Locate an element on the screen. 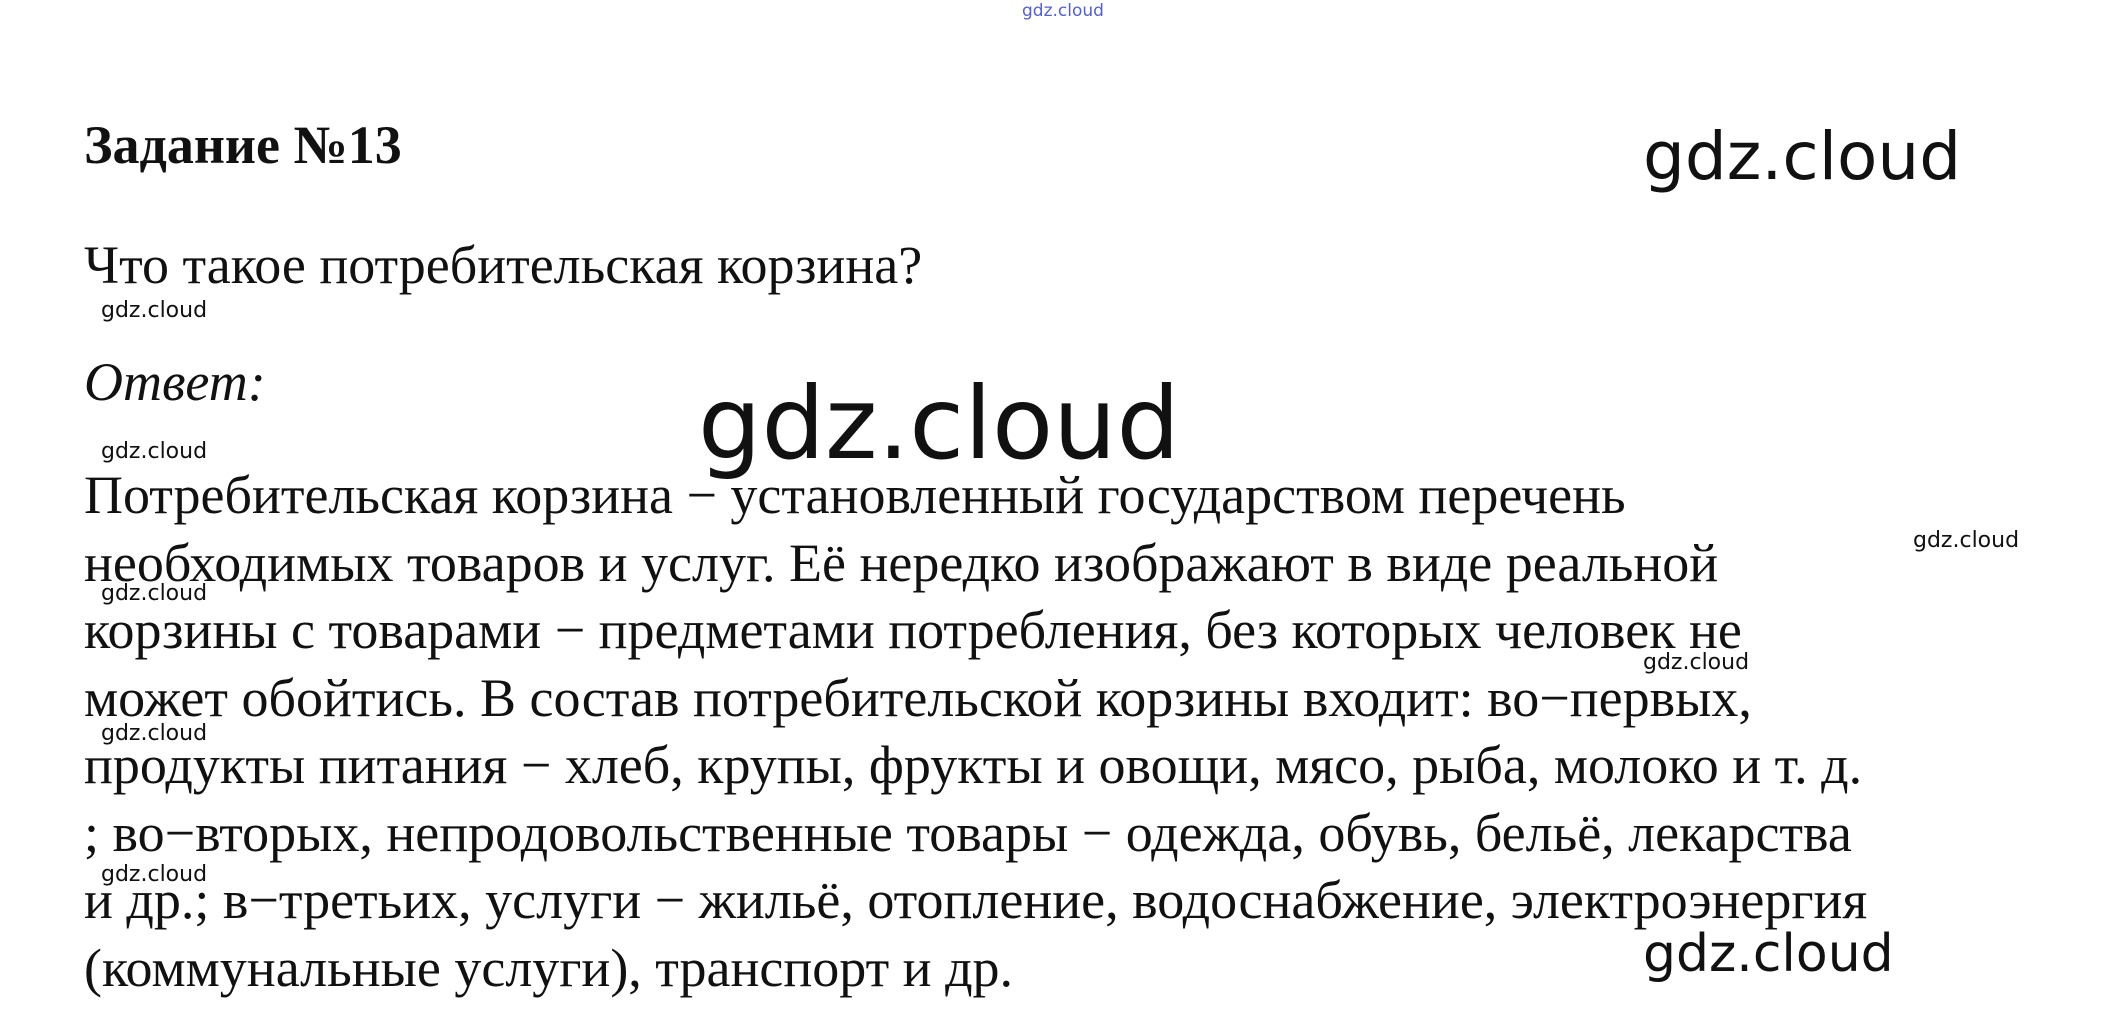  watermark-huge: gdz.cloud is located at coordinates (939, 423).